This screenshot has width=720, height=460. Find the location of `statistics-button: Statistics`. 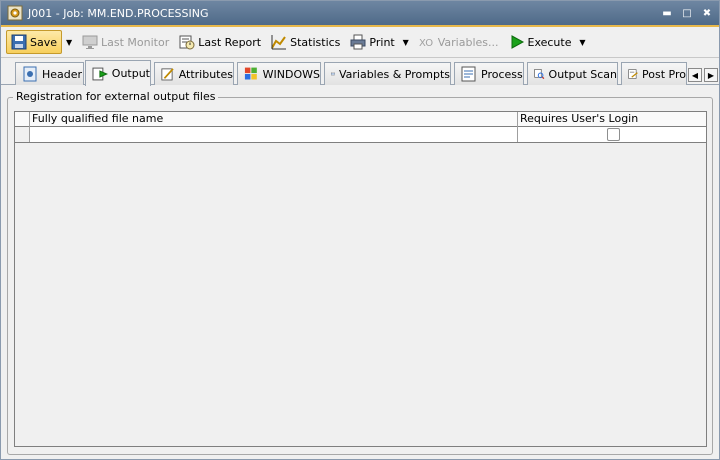

statistics-button: Statistics is located at coordinates (305, 42).